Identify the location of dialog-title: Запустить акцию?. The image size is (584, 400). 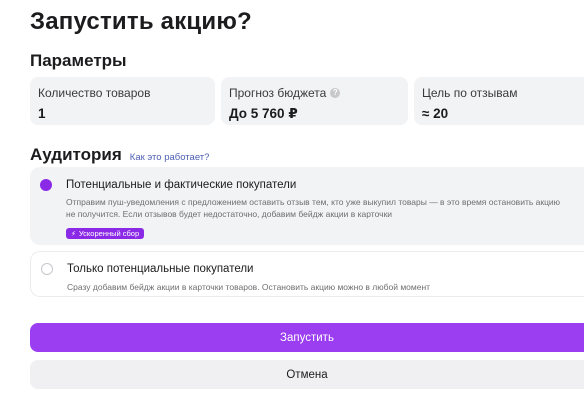
(141, 21).